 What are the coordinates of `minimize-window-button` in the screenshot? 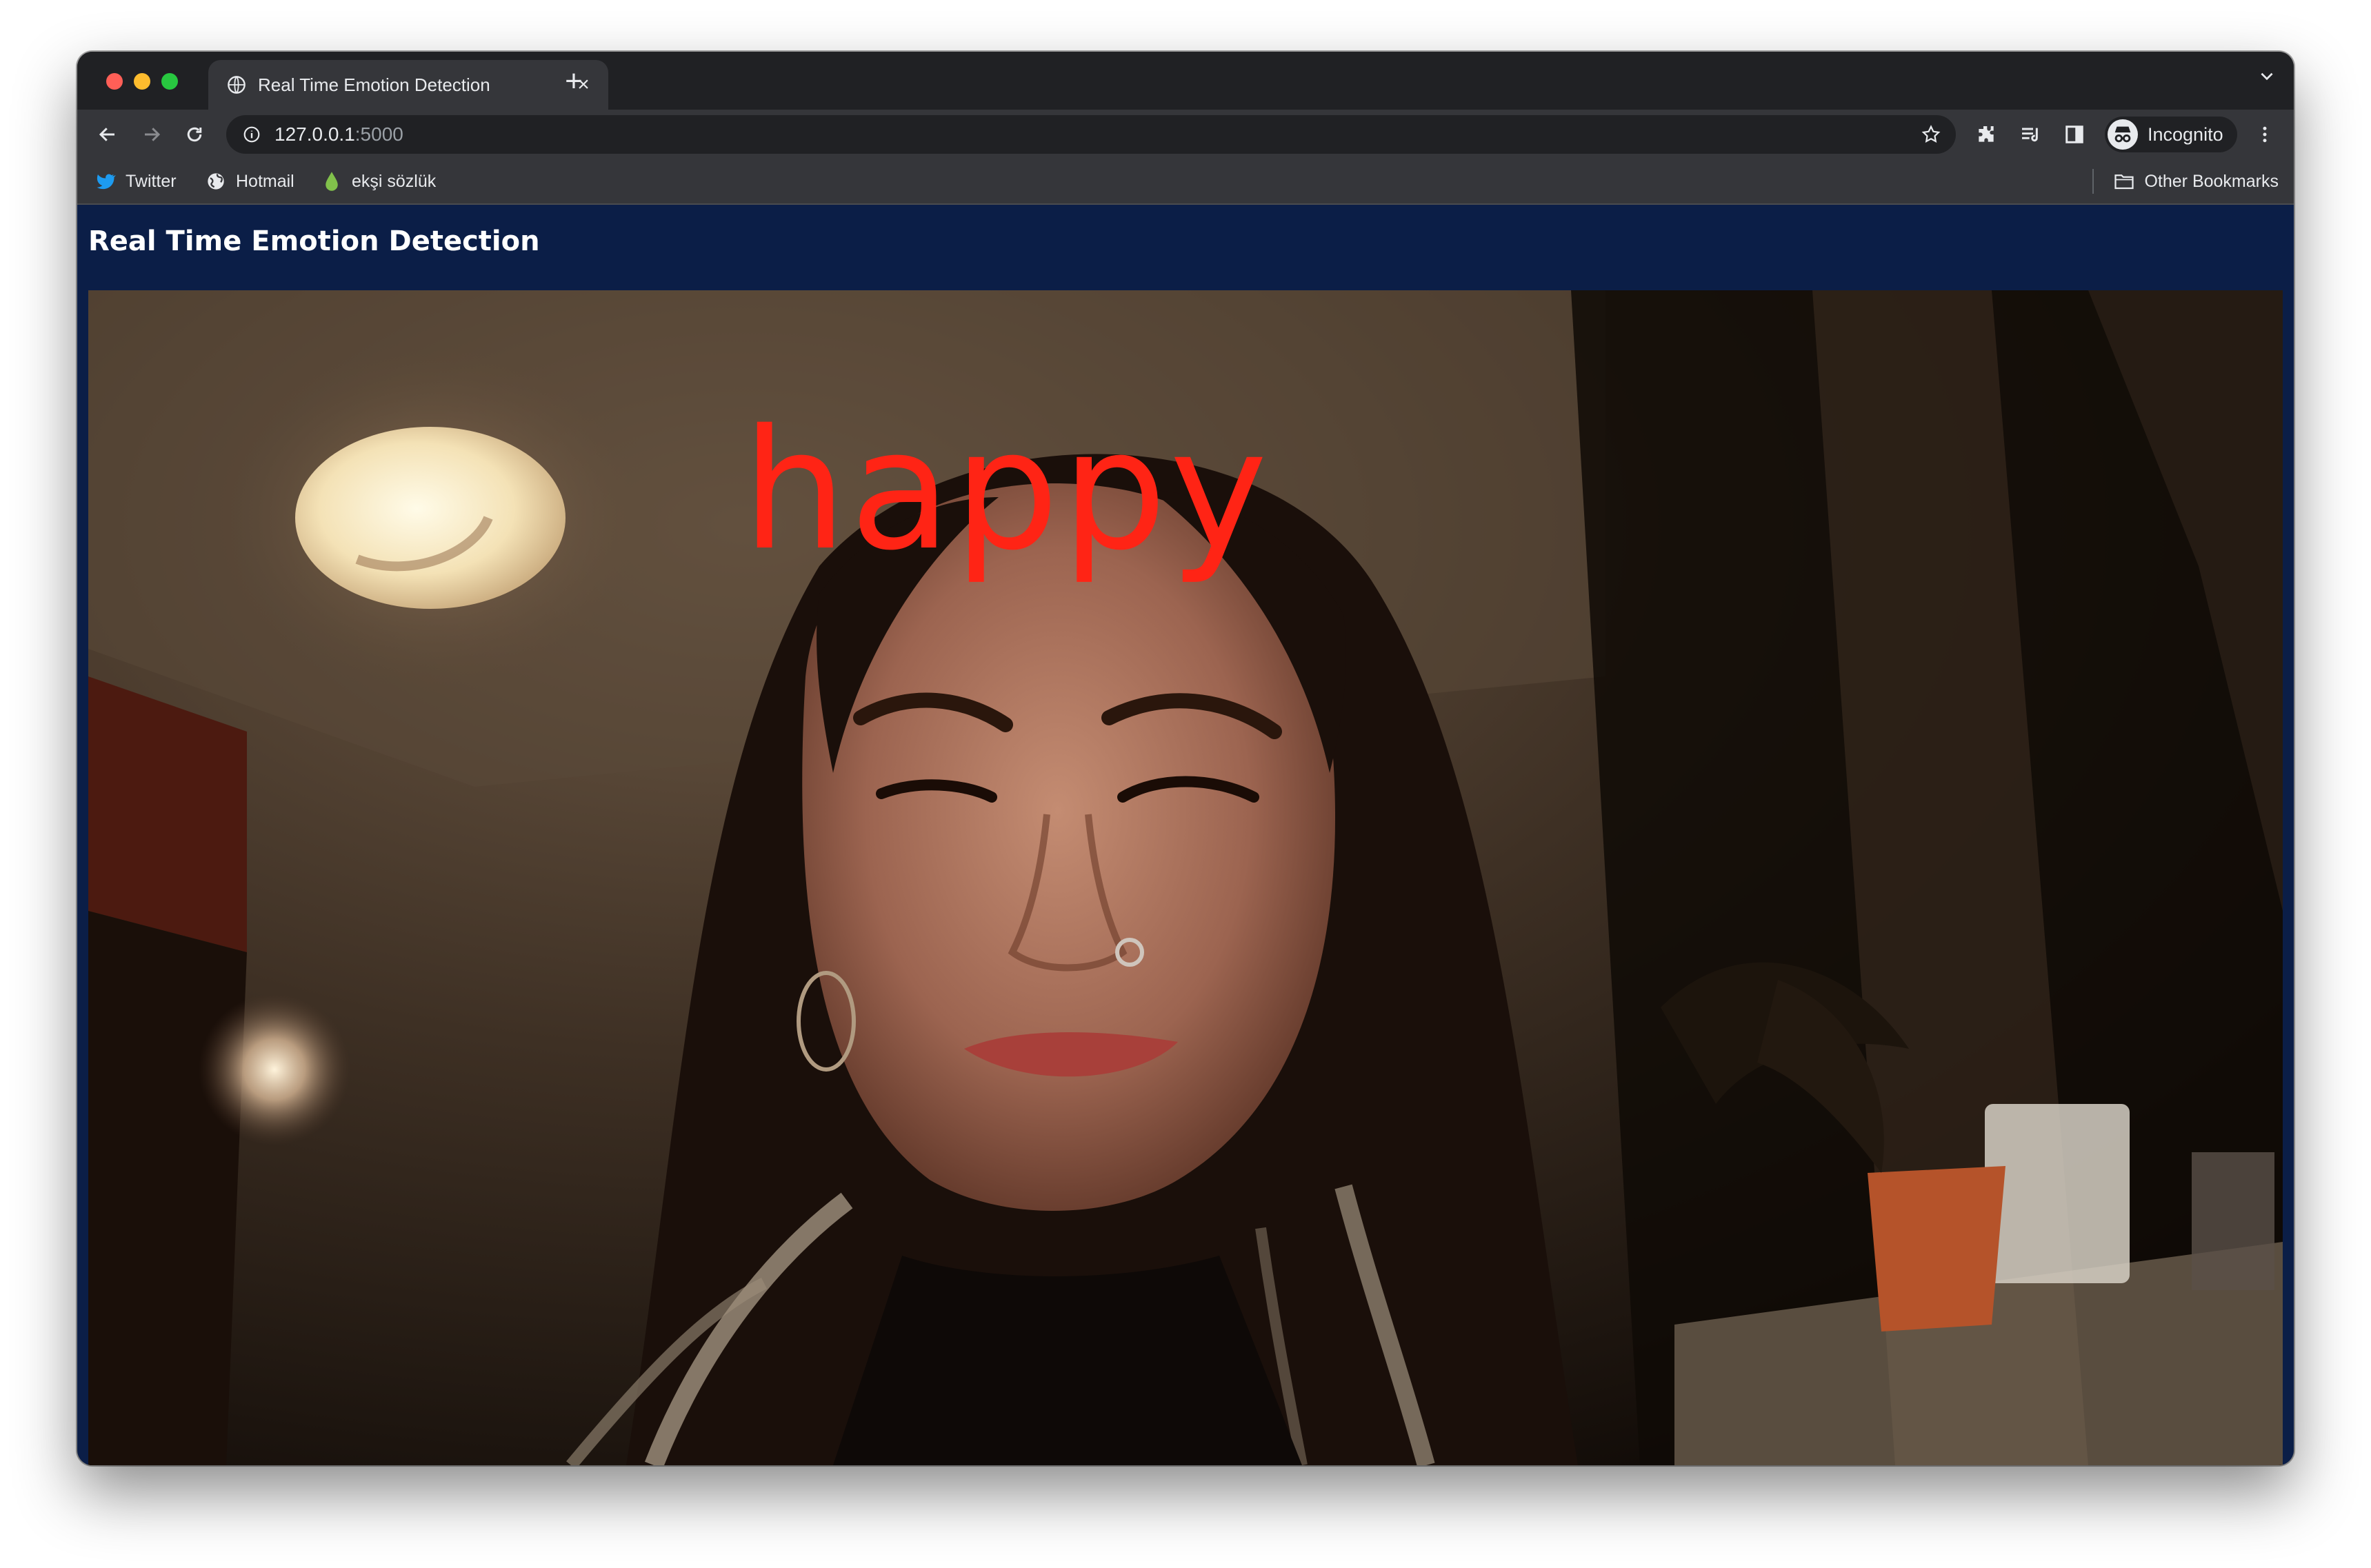 It's located at (142, 81).